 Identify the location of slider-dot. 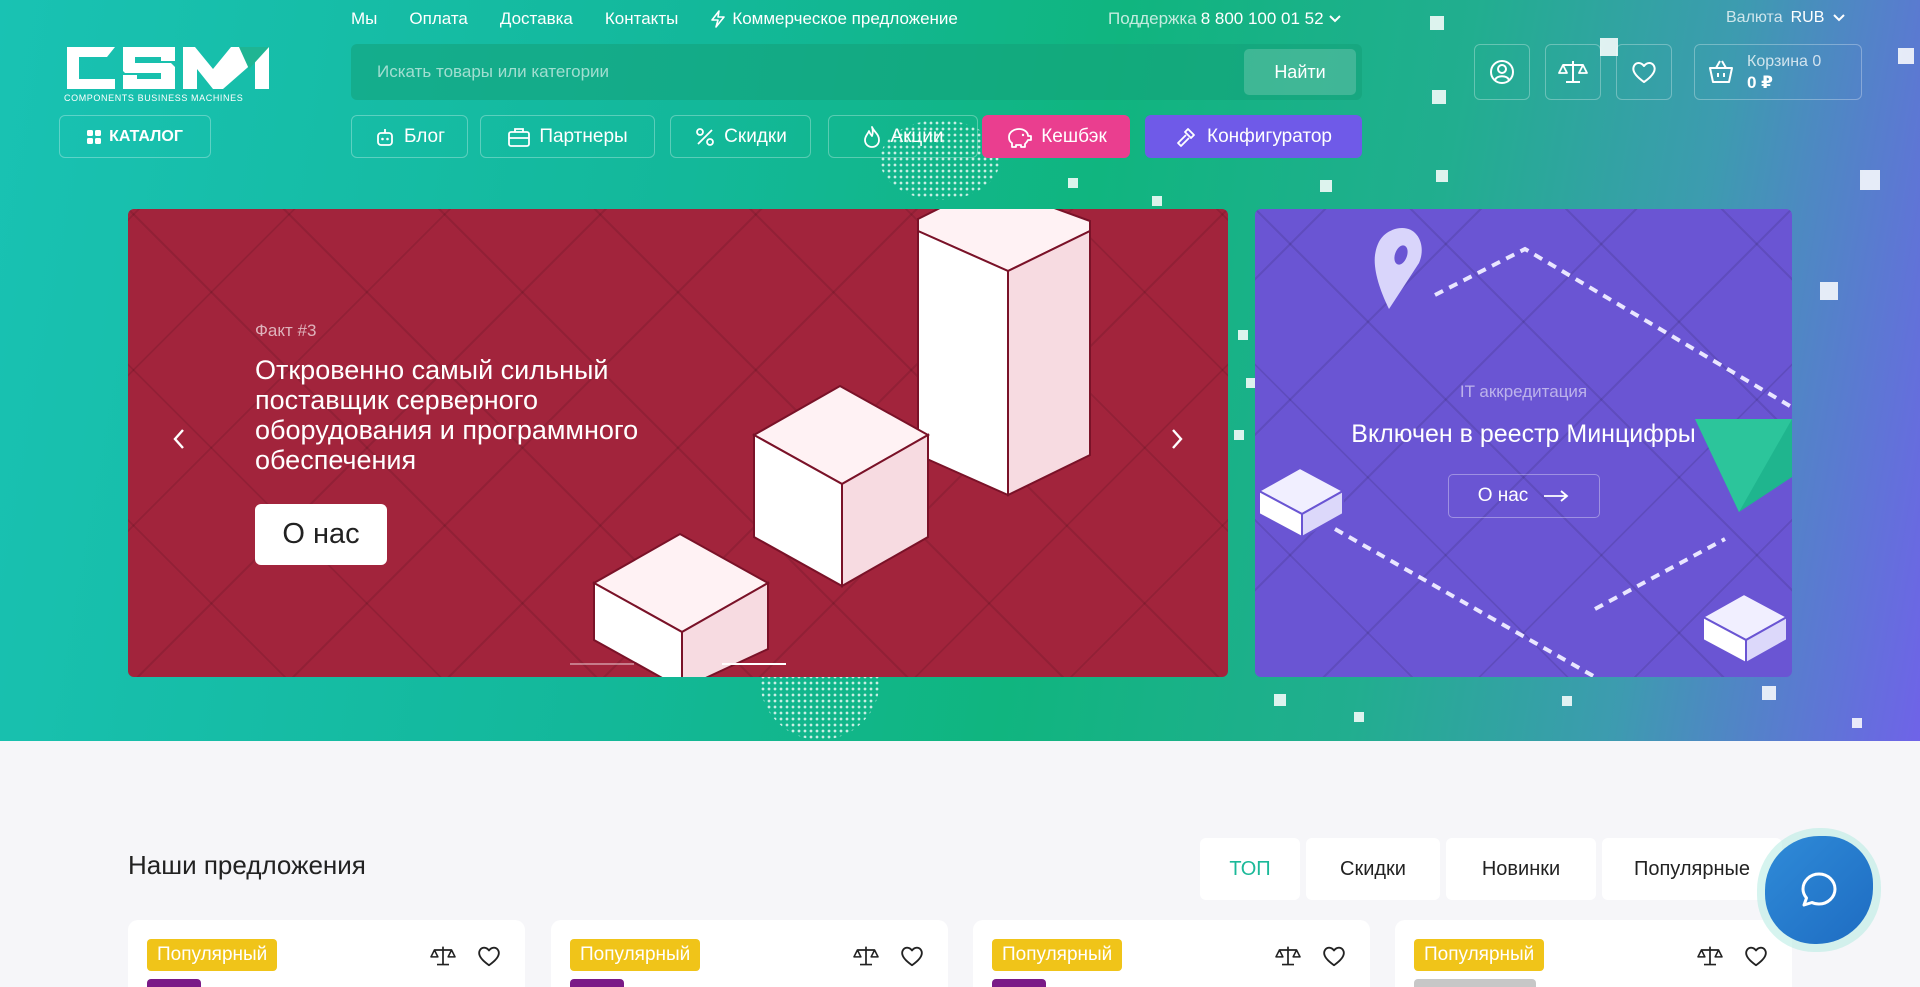
(602, 664).